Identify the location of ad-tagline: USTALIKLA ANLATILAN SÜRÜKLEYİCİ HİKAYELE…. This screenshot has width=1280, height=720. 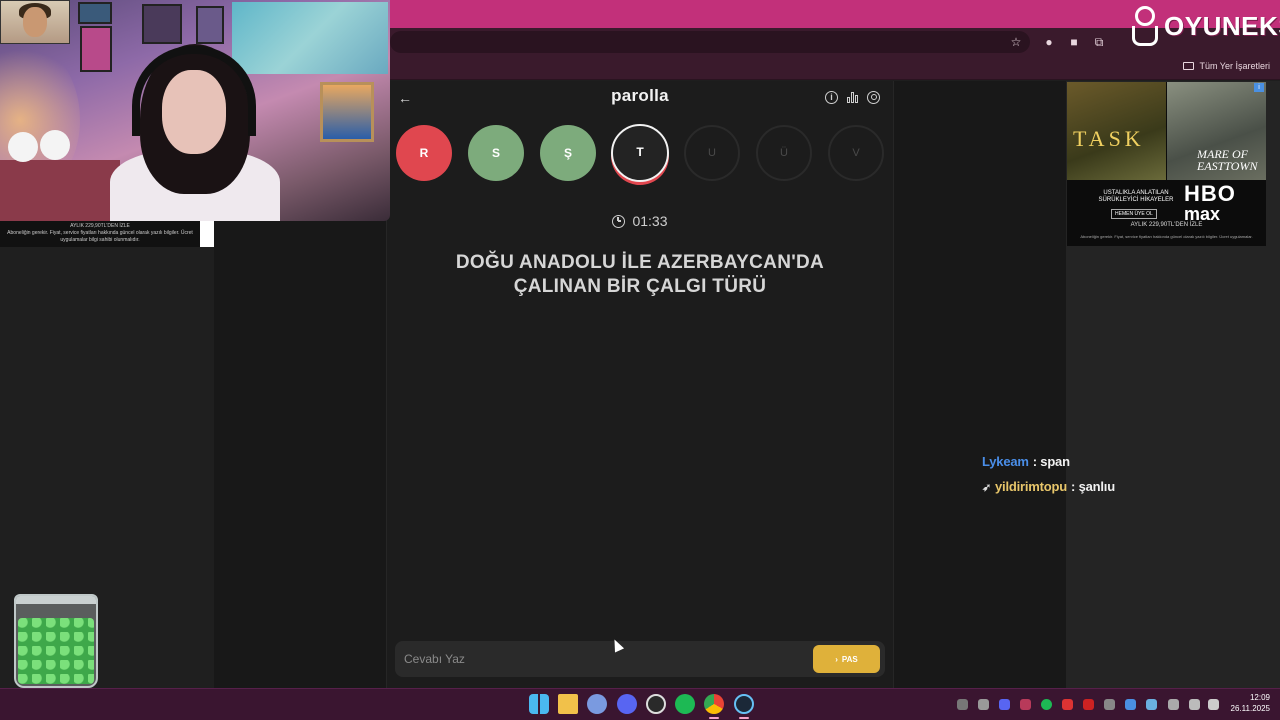
(1136, 196).